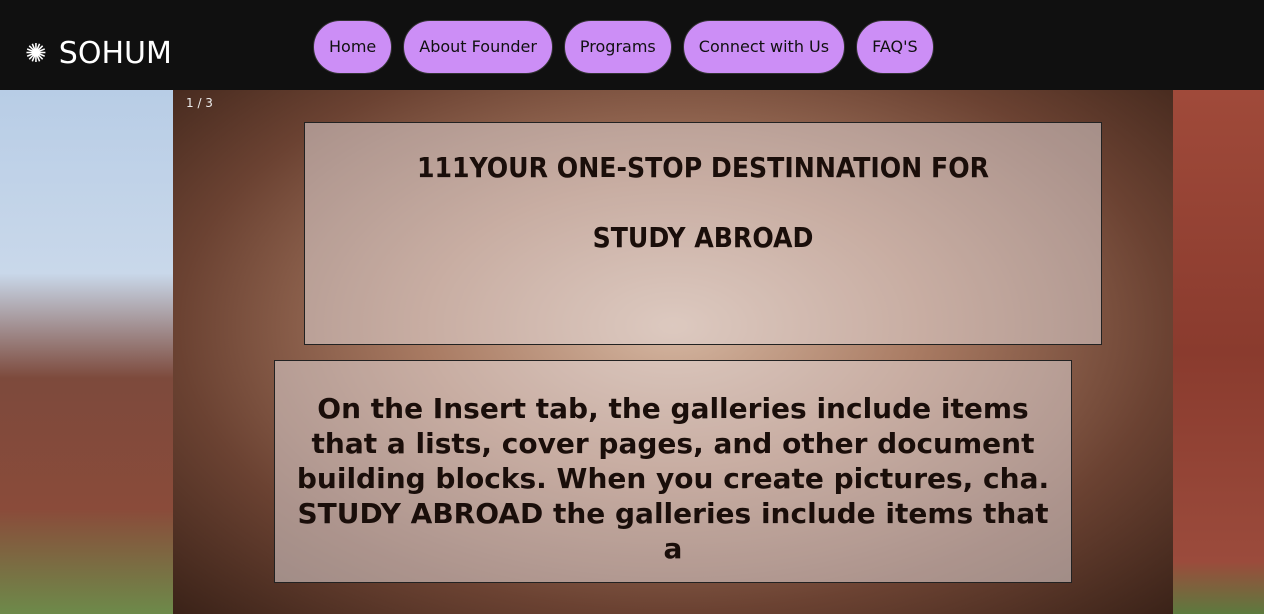 Image resolution: width=1264 pixels, height=614 pixels. Describe the element at coordinates (703, 237) in the screenshot. I see `hero-title-line2: STUDY ABROAD` at that location.